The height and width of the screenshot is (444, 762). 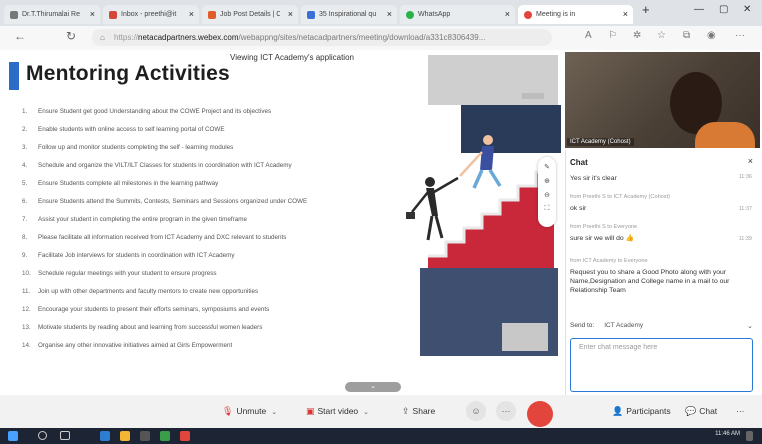 I want to click on item-number: 8., so click(x=25, y=237).